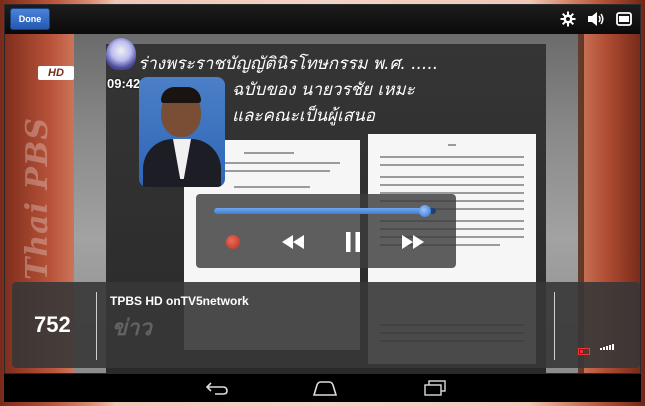  I want to click on navigation-bar, so click(322, 388).